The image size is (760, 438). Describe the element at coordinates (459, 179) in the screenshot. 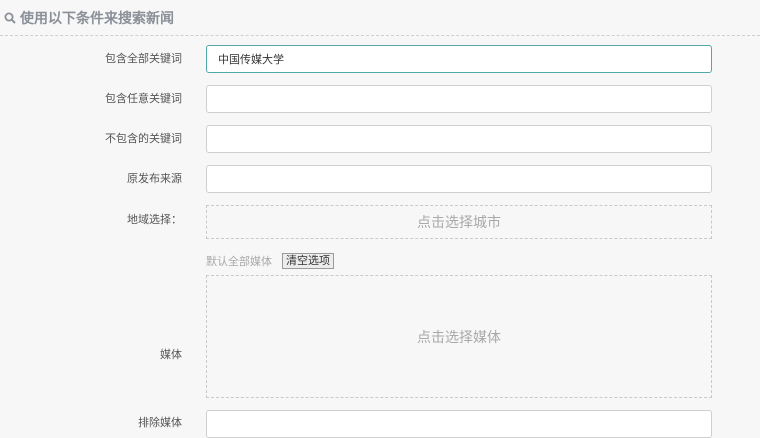

I see `source-input` at that location.